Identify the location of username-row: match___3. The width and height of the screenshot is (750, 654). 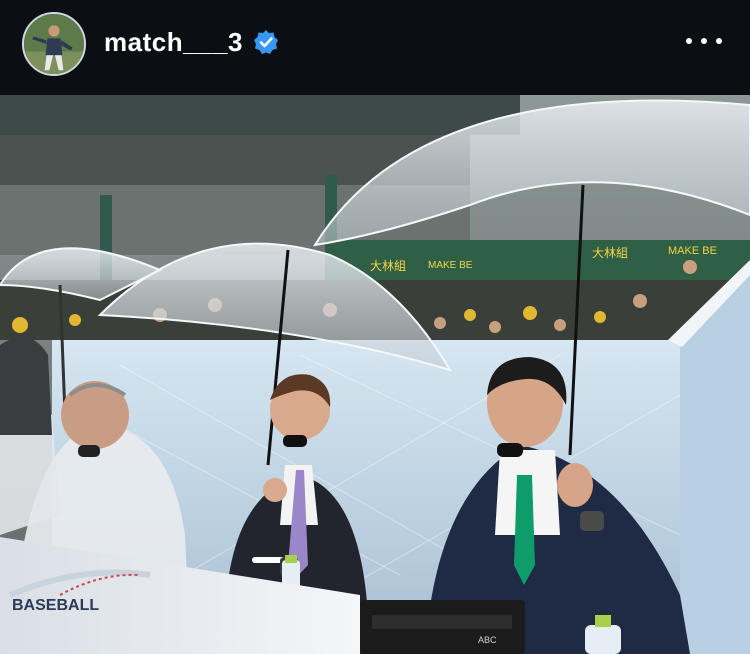
(191, 42).